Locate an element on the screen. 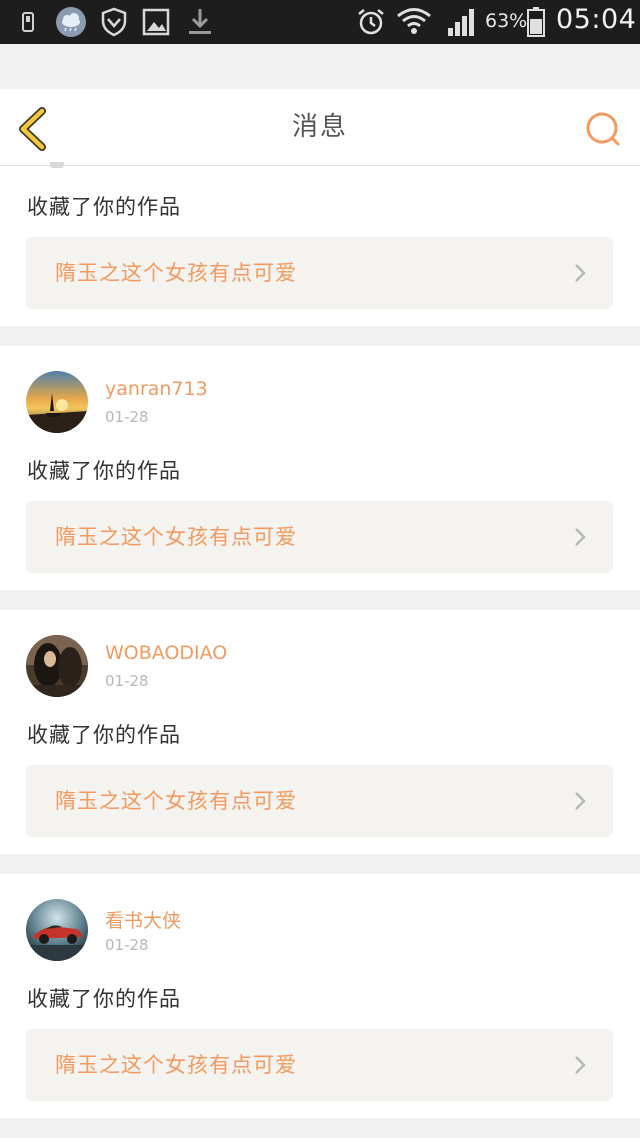 The image size is (640, 1138). alarm-clock-icon is located at coordinates (371, 22).